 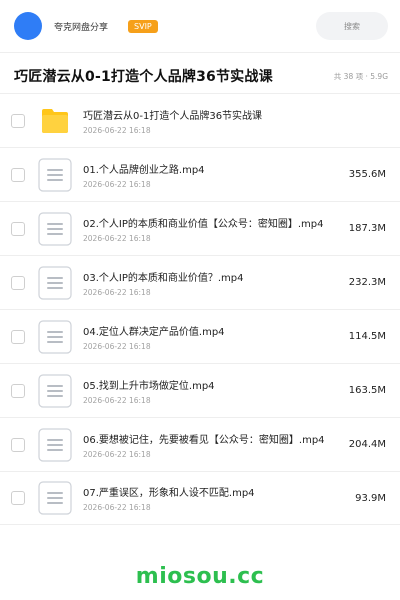 I want to click on search-button: 搜索, so click(x=352, y=26).